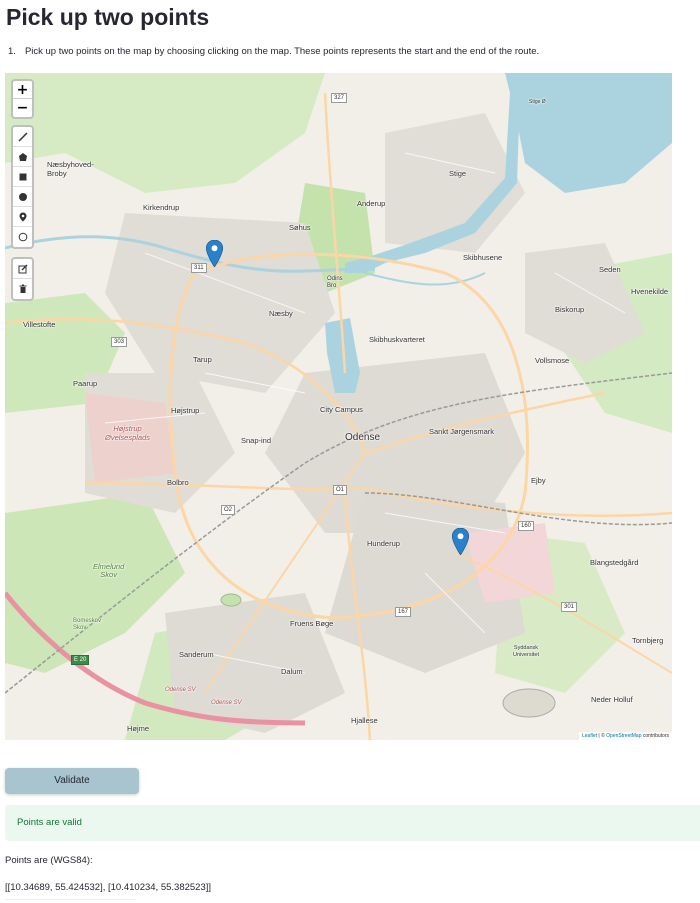 The width and height of the screenshot is (700, 903). Describe the element at coordinates (281, 313) in the screenshot. I see `label-naesby: Næsby` at that location.